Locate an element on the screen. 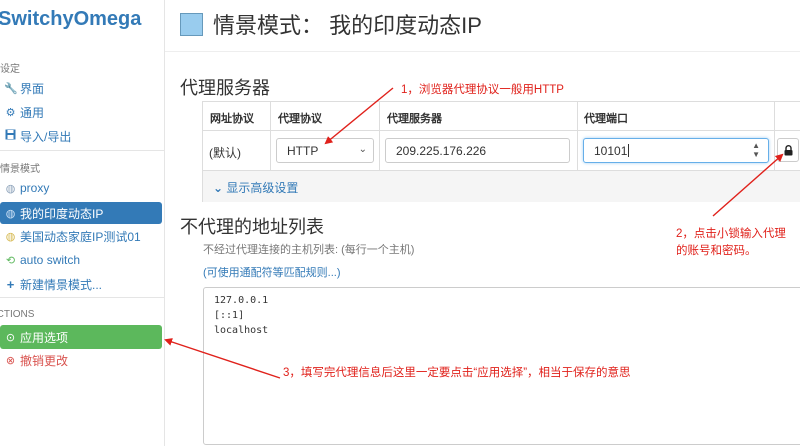  column-header-port: 代理端口 is located at coordinates (606, 119).